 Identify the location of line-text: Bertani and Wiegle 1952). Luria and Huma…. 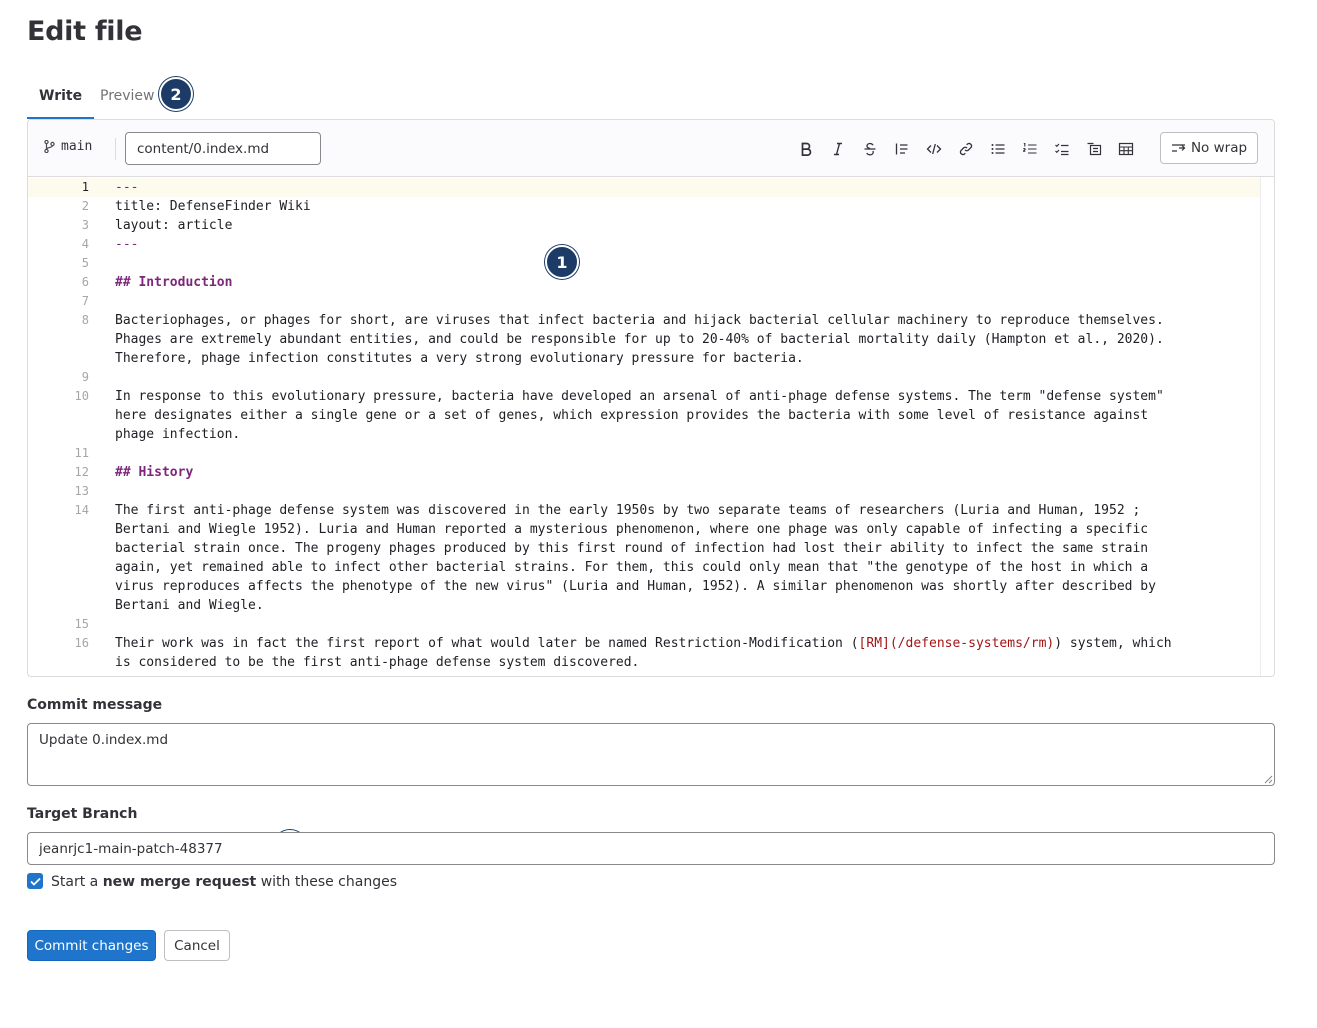
(632, 529).